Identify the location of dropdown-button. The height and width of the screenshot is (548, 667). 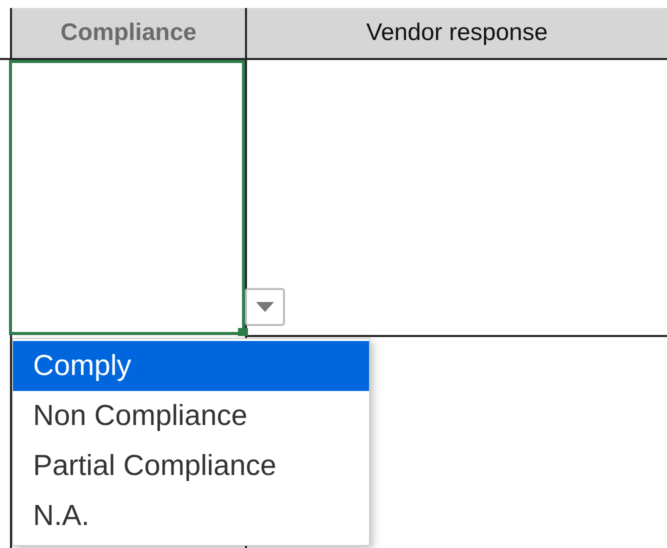
(265, 307).